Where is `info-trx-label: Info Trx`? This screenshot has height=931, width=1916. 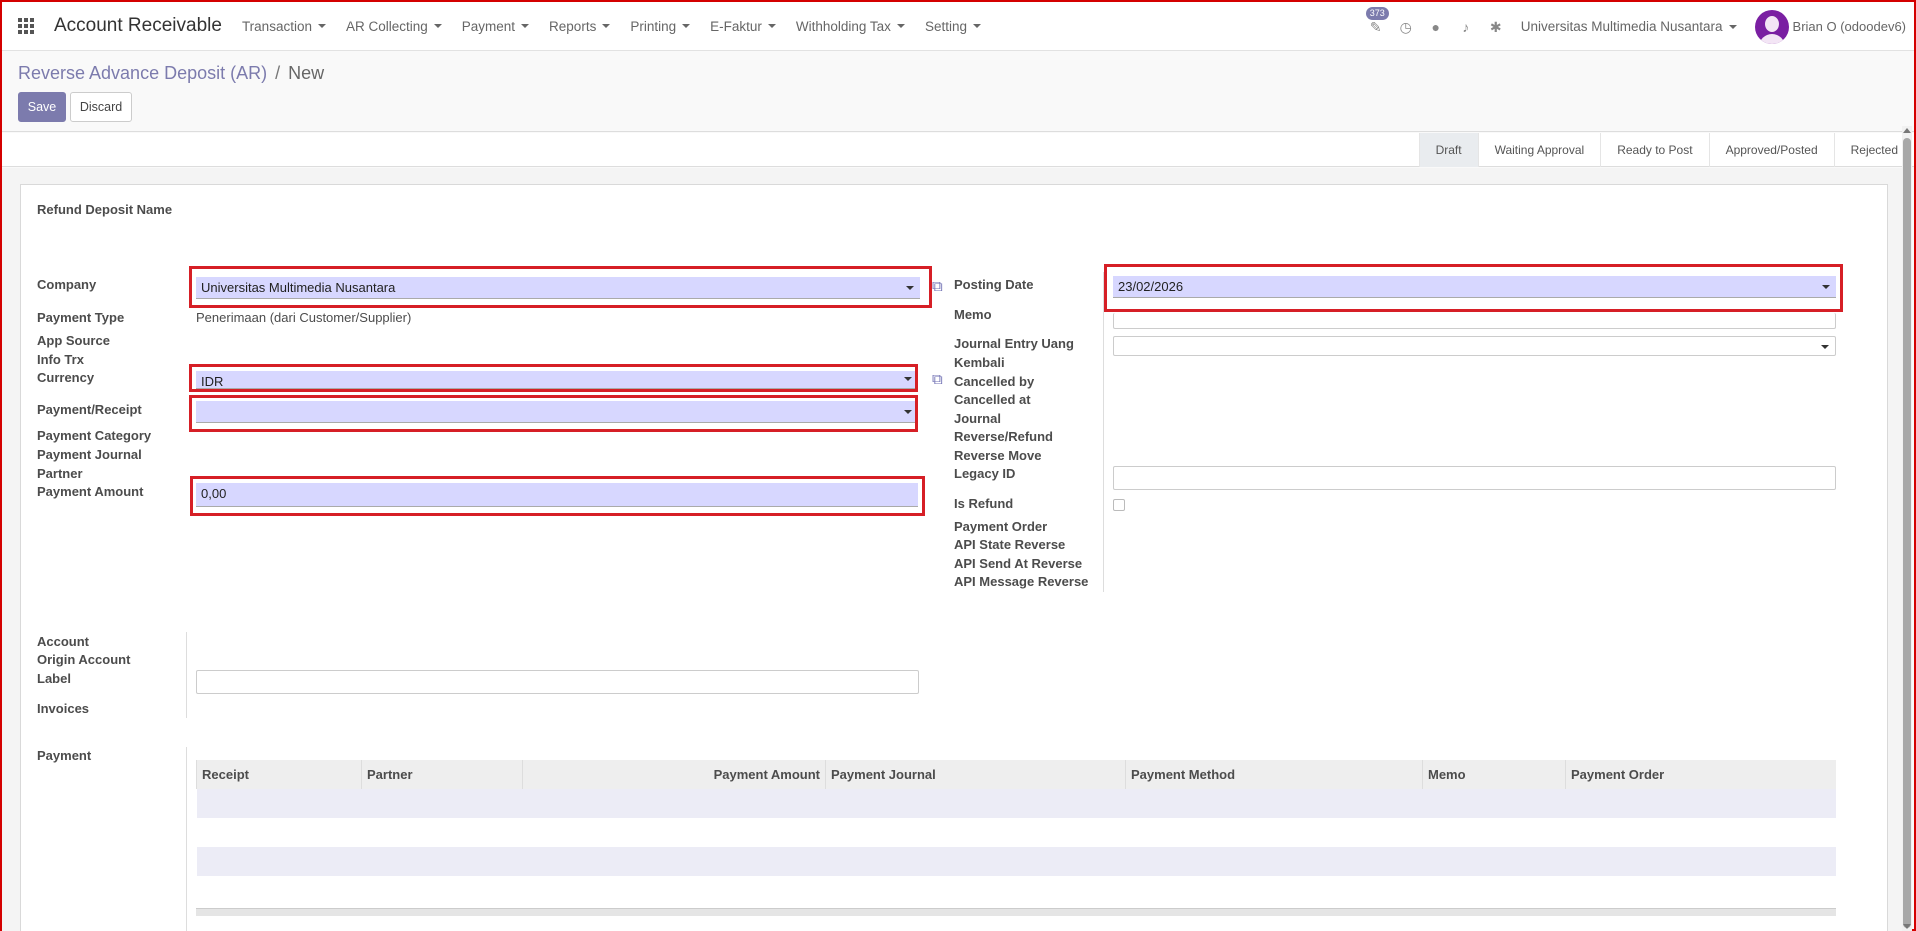 info-trx-label: Info Trx is located at coordinates (60, 359).